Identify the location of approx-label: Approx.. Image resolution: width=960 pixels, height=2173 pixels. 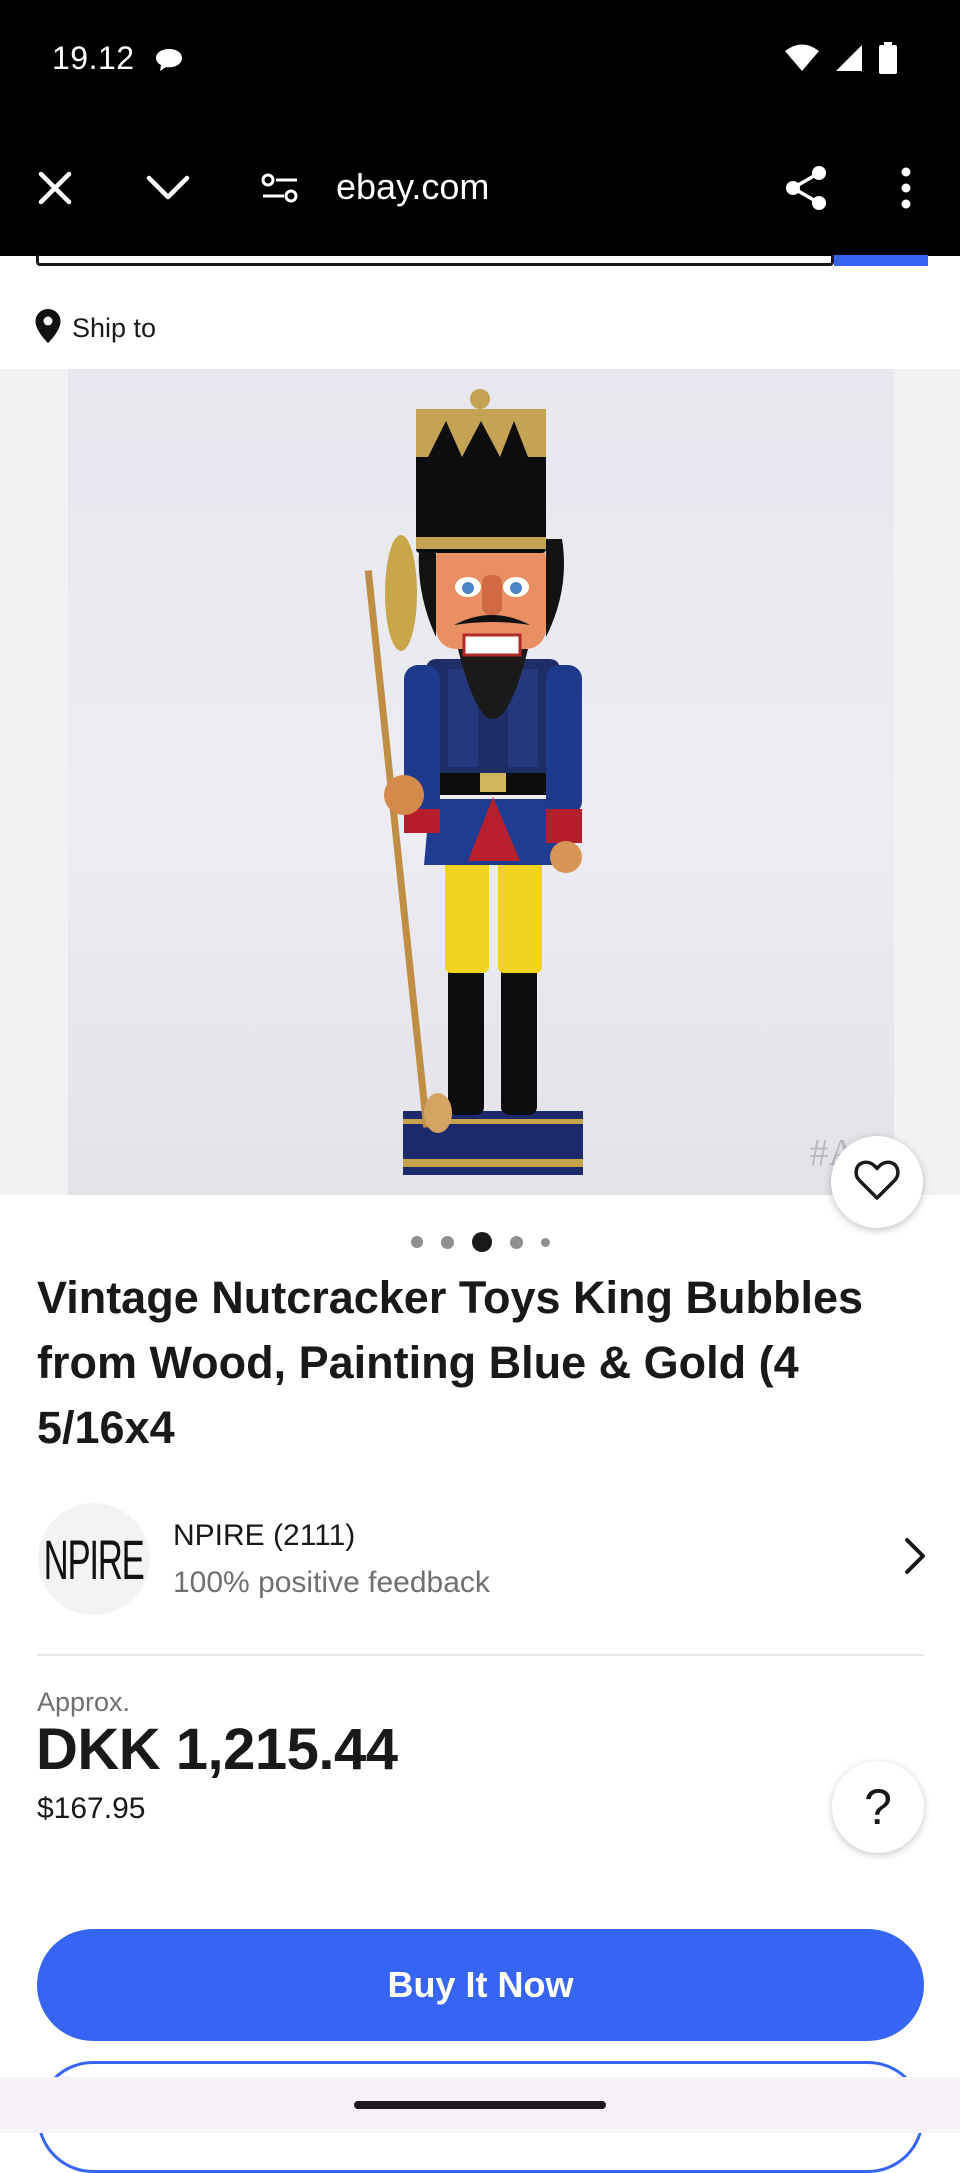
(84, 1702).